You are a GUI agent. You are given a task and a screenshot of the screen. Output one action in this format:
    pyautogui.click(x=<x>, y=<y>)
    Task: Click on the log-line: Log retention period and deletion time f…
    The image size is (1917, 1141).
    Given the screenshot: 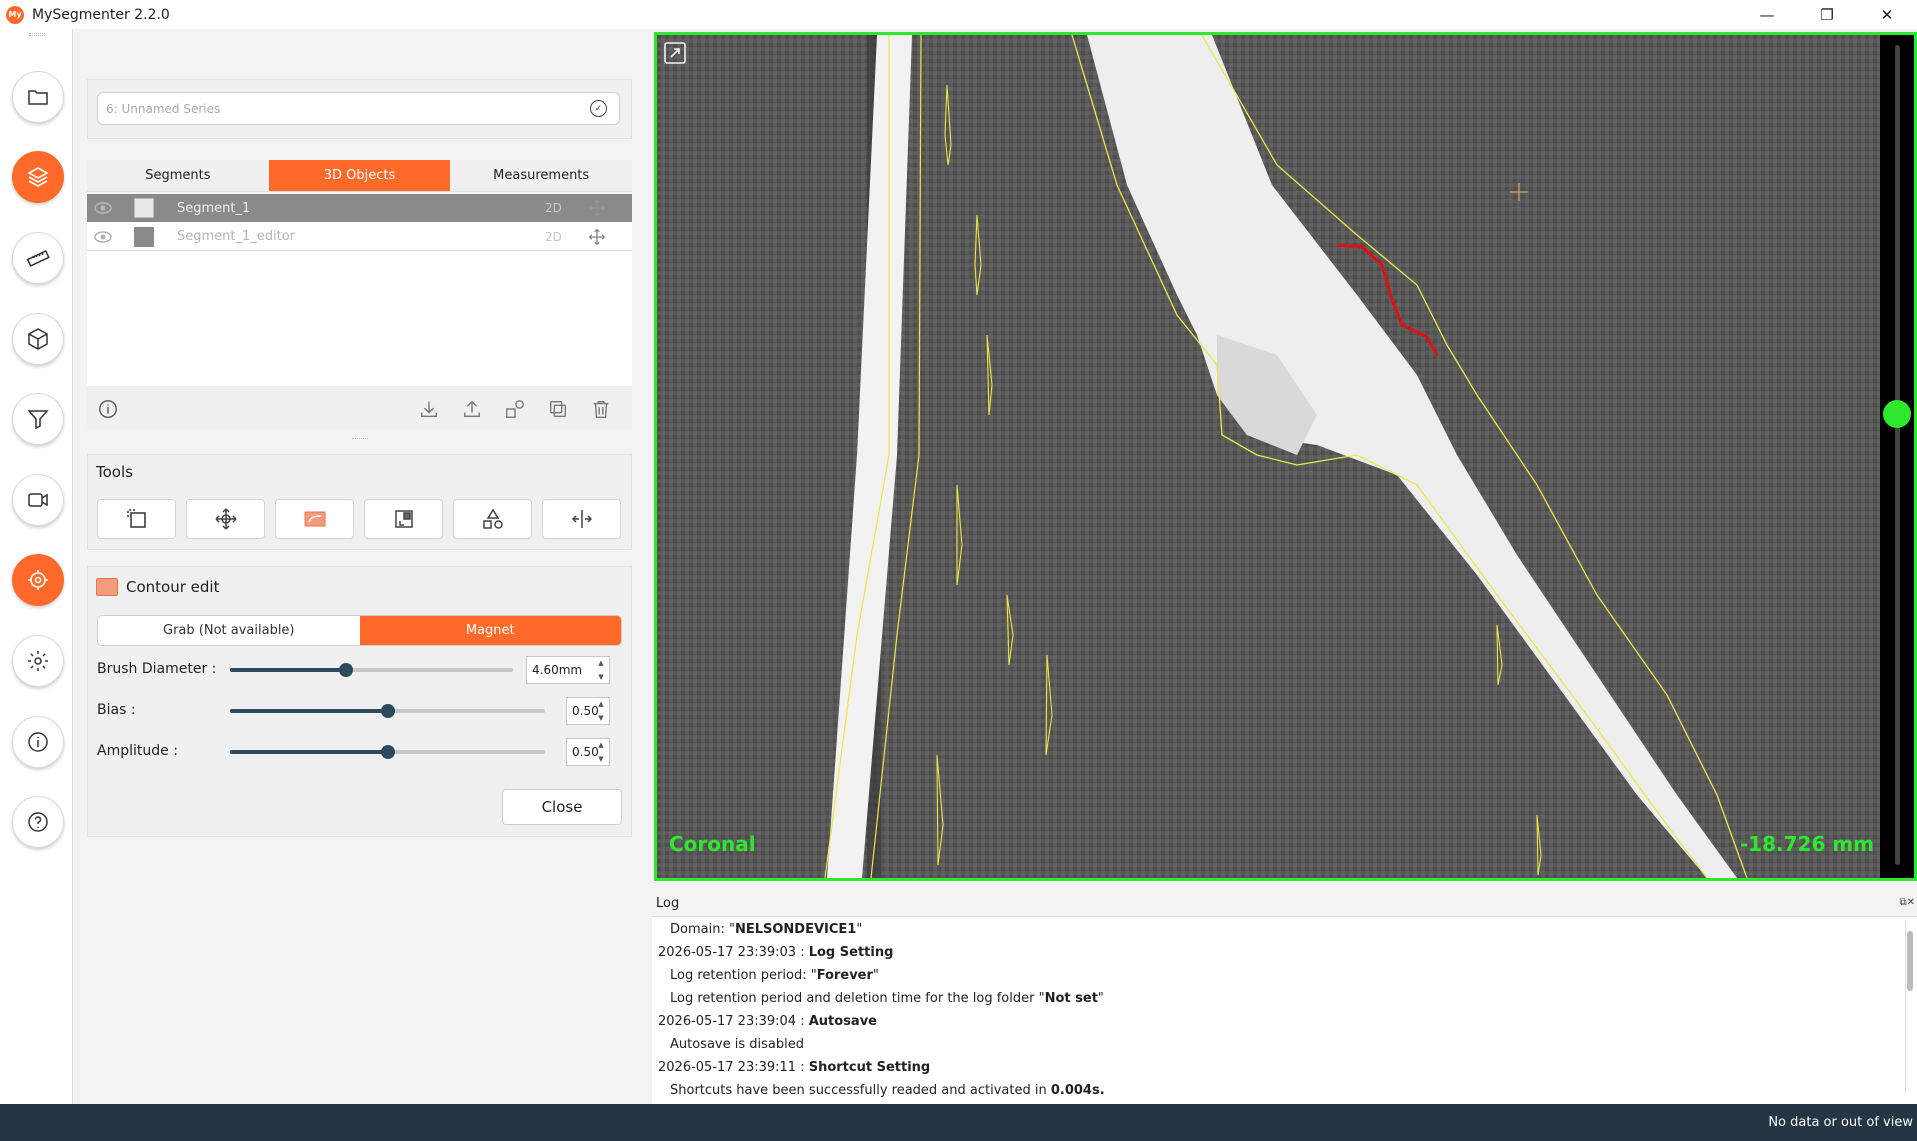 What is the action you would take?
    pyautogui.click(x=887, y=998)
    